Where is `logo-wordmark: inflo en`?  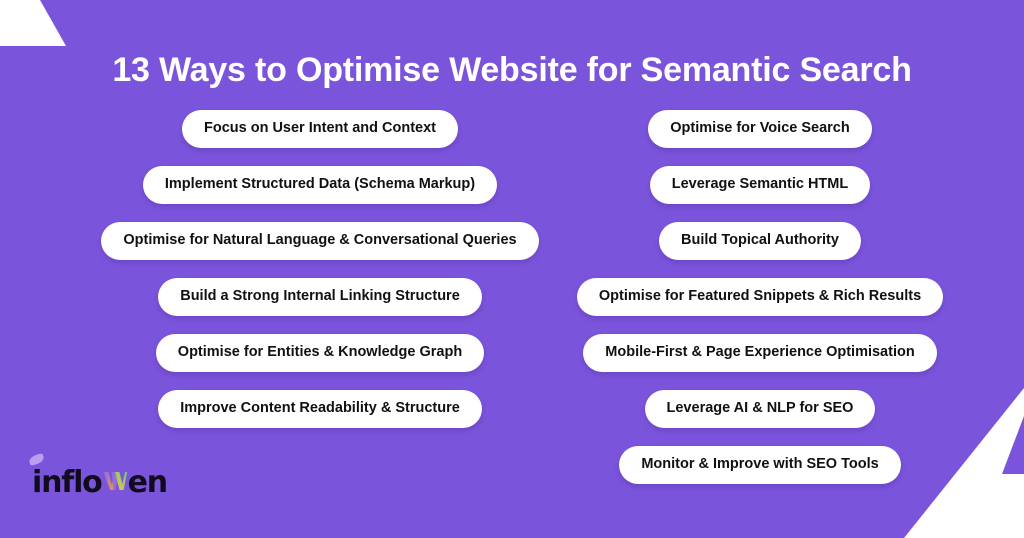 logo-wordmark: inflo en is located at coordinates (98, 476).